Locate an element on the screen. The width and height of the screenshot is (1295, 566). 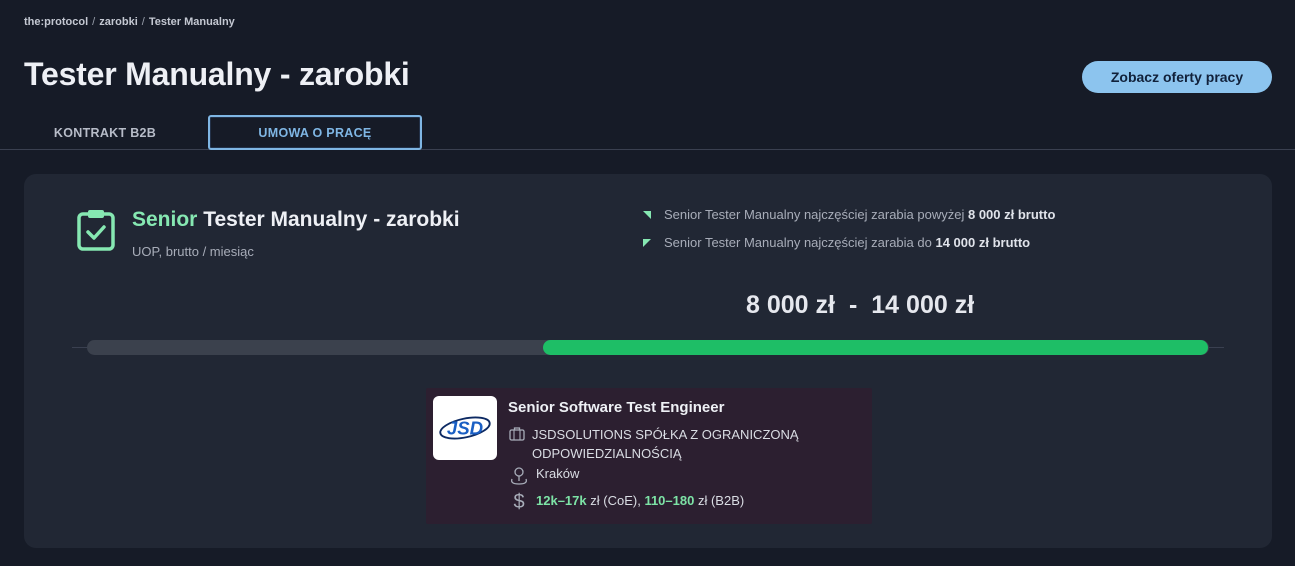
salary-range-high: 14 000 zł is located at coordinates (923, 305).